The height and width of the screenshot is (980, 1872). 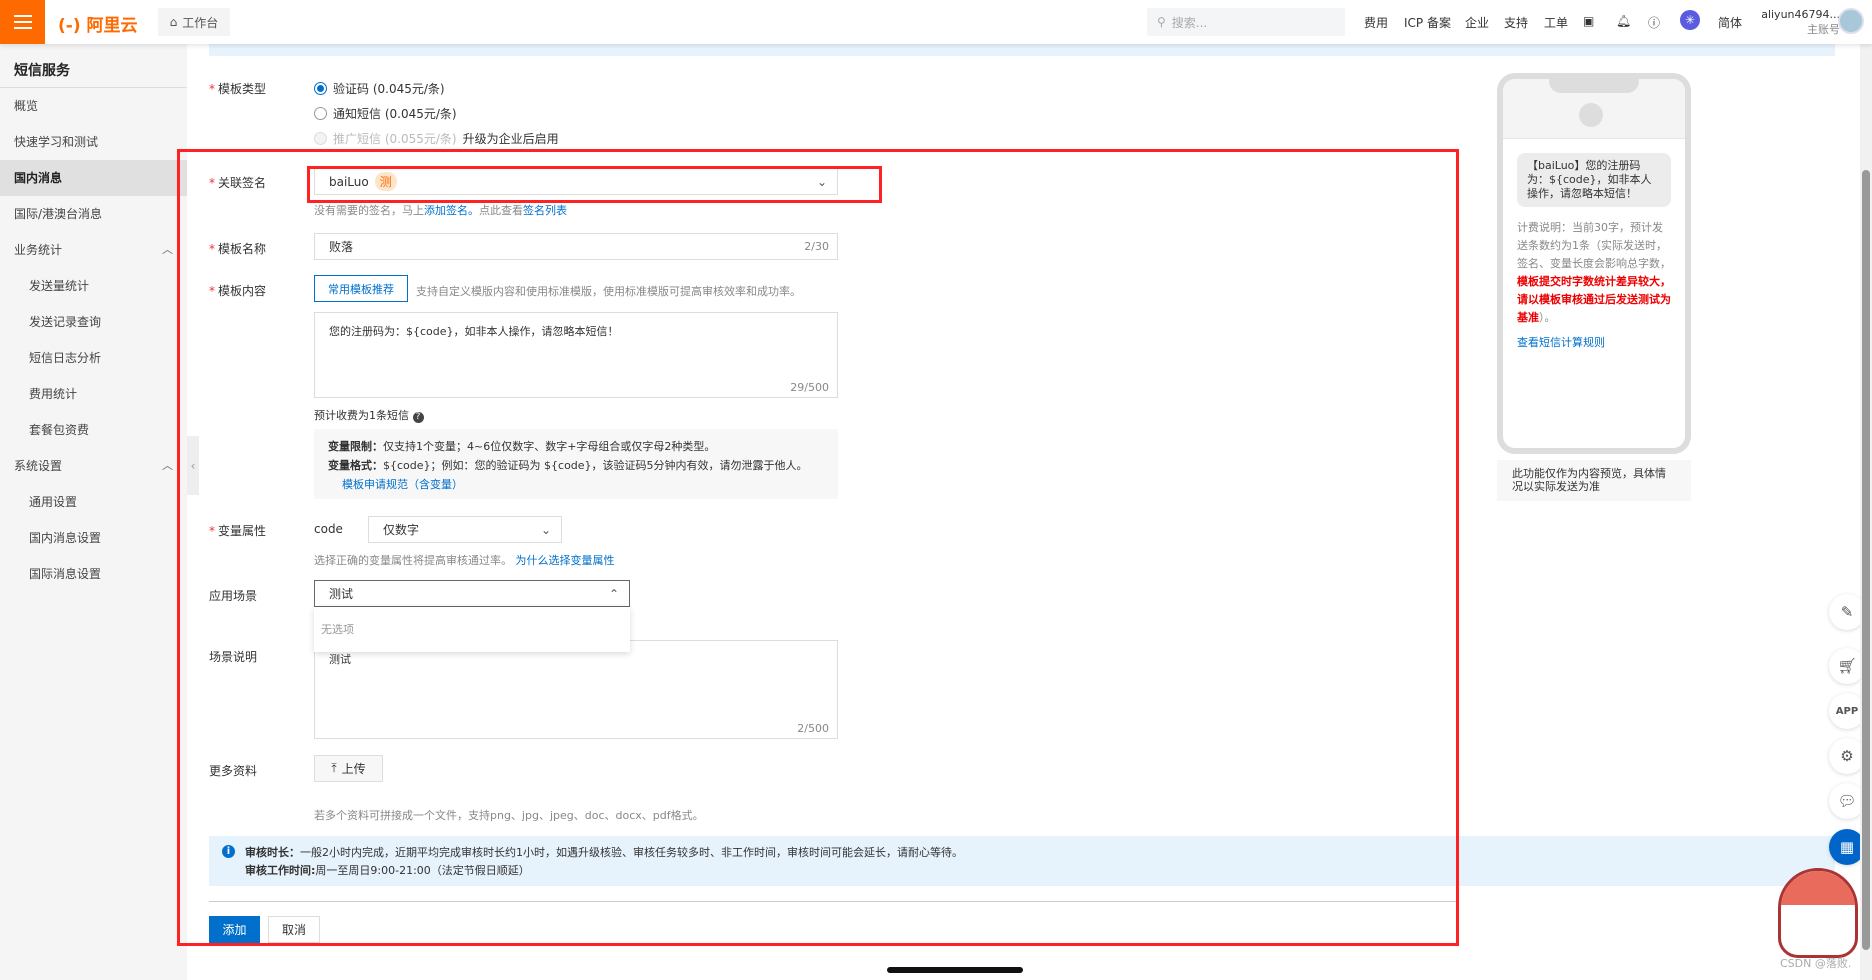 I want to click on search-icon: ⚲, so click(x=1161, y=22).